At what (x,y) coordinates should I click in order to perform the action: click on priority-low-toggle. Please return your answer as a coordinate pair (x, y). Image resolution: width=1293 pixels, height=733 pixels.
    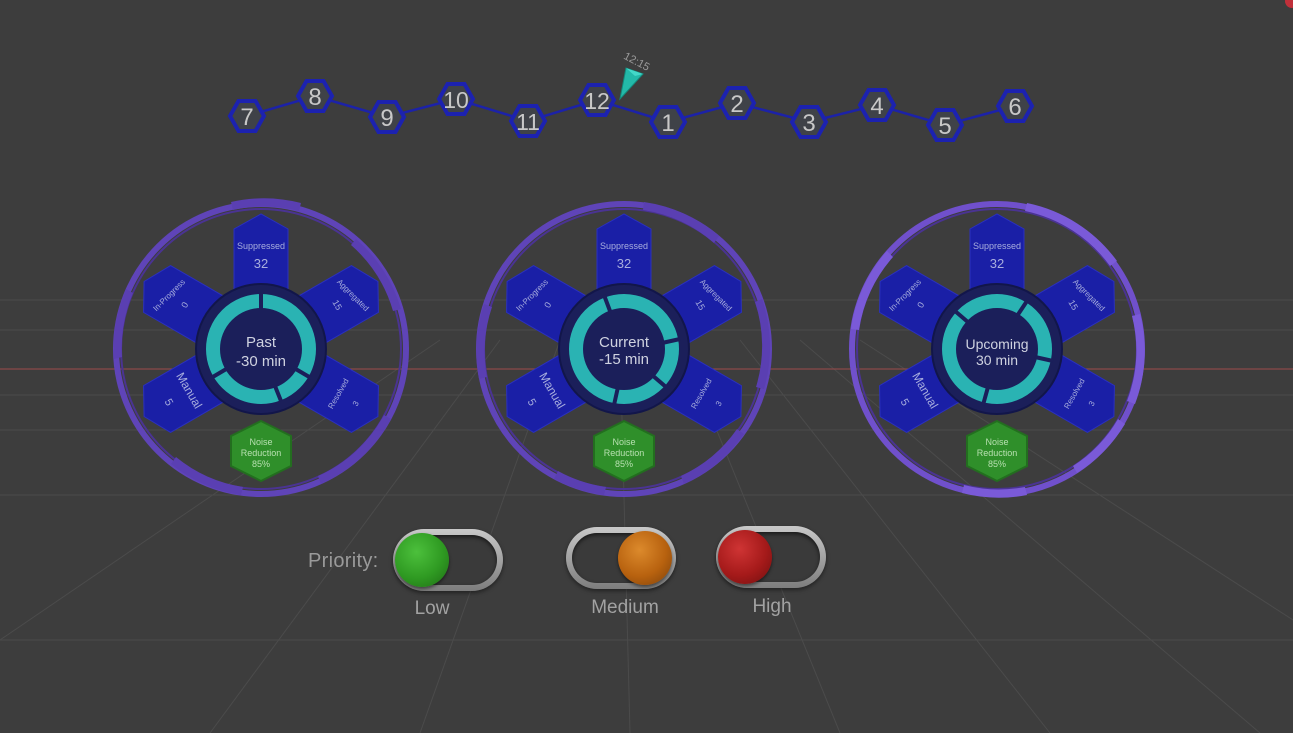
    Looking at the image, I should click on (448, 560).